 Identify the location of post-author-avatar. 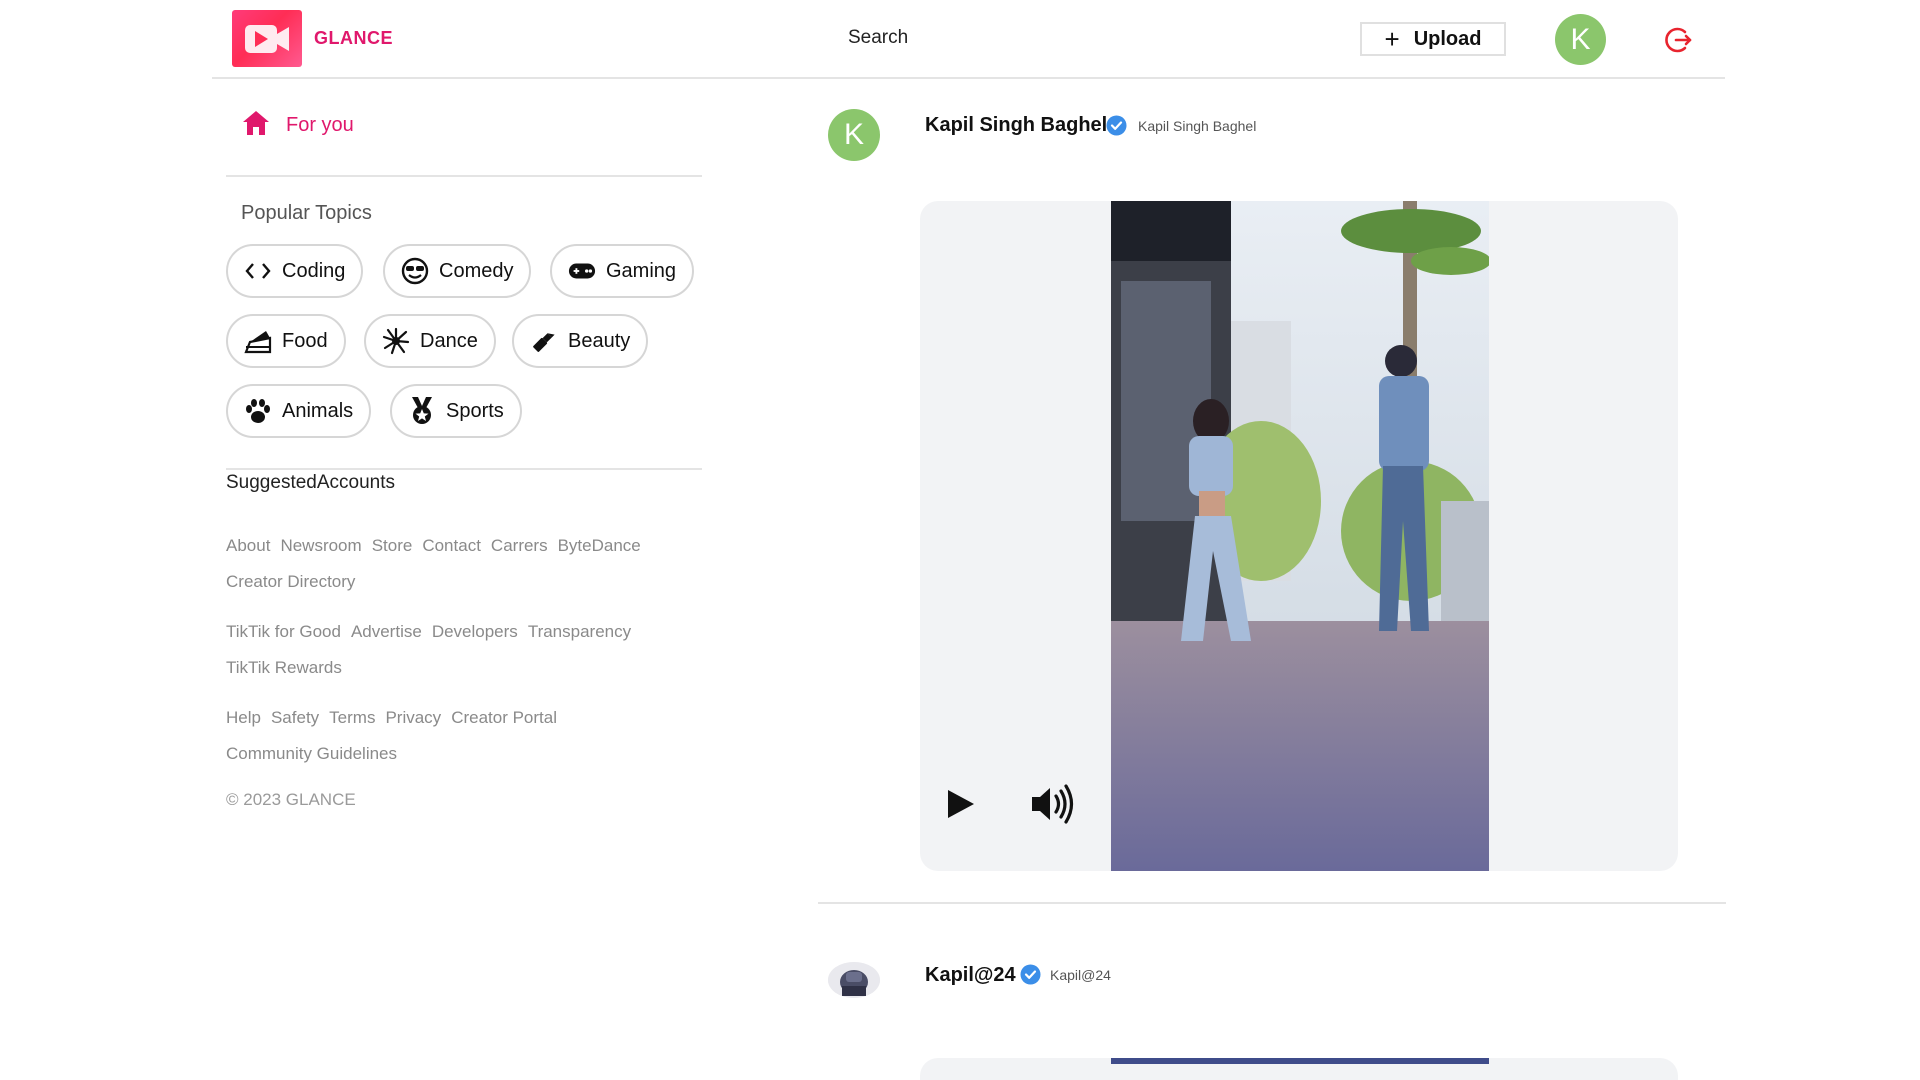
(854, 980).